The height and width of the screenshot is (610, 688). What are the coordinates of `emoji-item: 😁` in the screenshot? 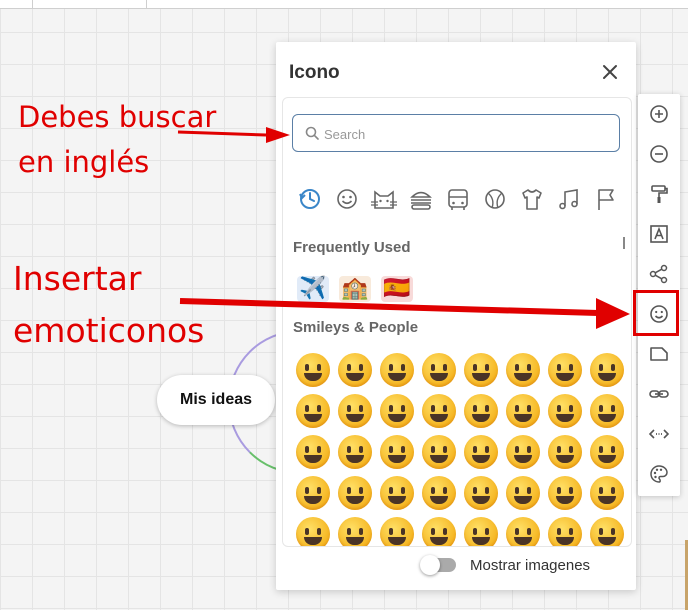 It's located at (439, 370).